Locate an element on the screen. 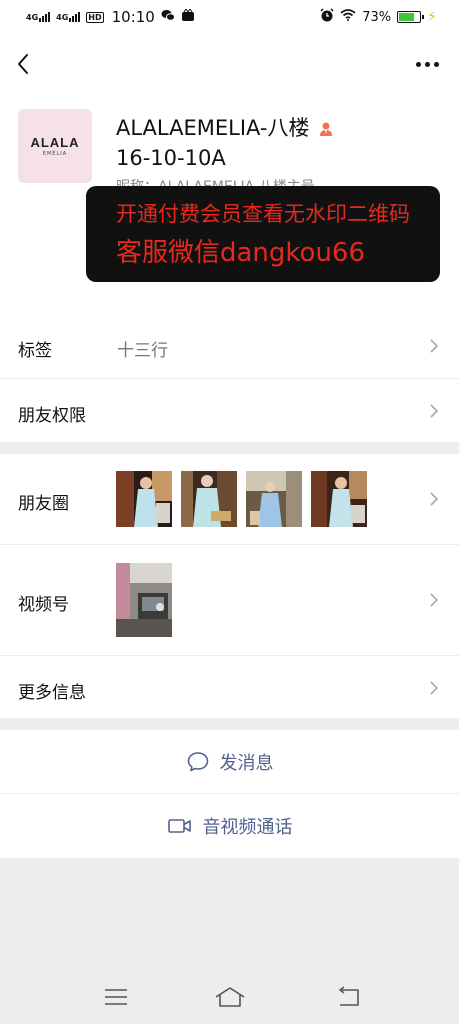 The height and width of the screenshot is (1024, 459). wifi-icon is located at coordinates (348, 17).